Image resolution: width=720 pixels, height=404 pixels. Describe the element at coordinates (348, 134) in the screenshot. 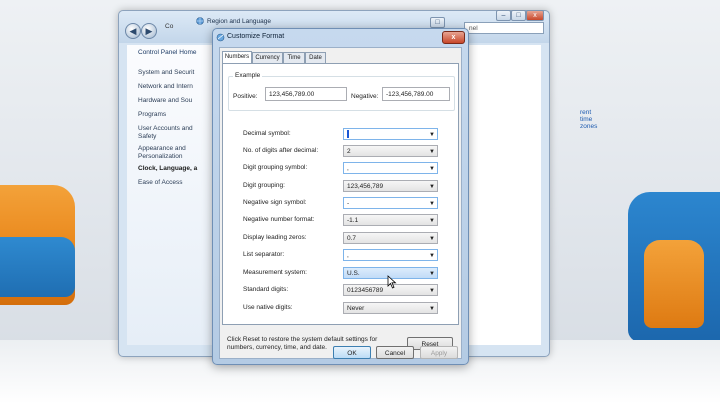

I see `text-cursor` at that location.